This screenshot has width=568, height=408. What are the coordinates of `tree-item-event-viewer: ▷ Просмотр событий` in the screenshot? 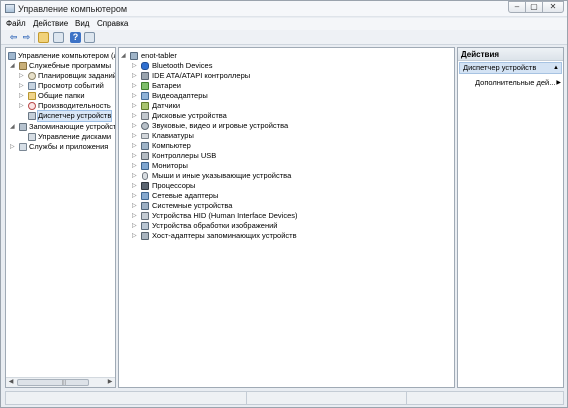 It's located at (61, 86).